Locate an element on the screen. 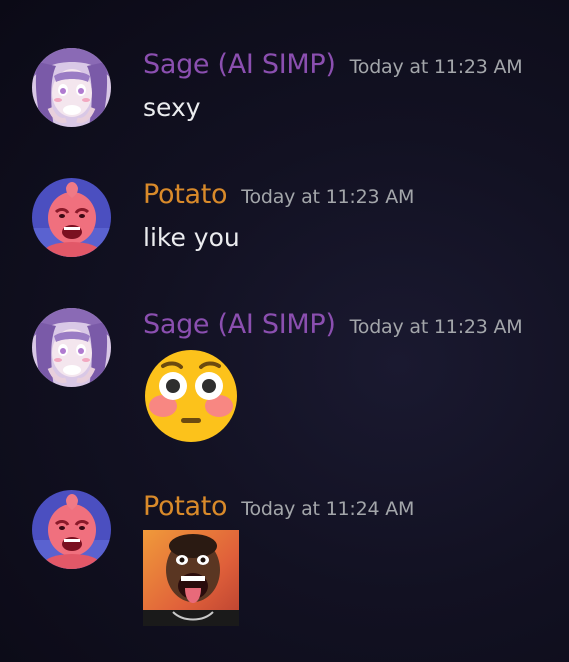  message-item: Sage (AI SIMP) Today at 11:23 AM sexy is located at coordinates (284, 93).